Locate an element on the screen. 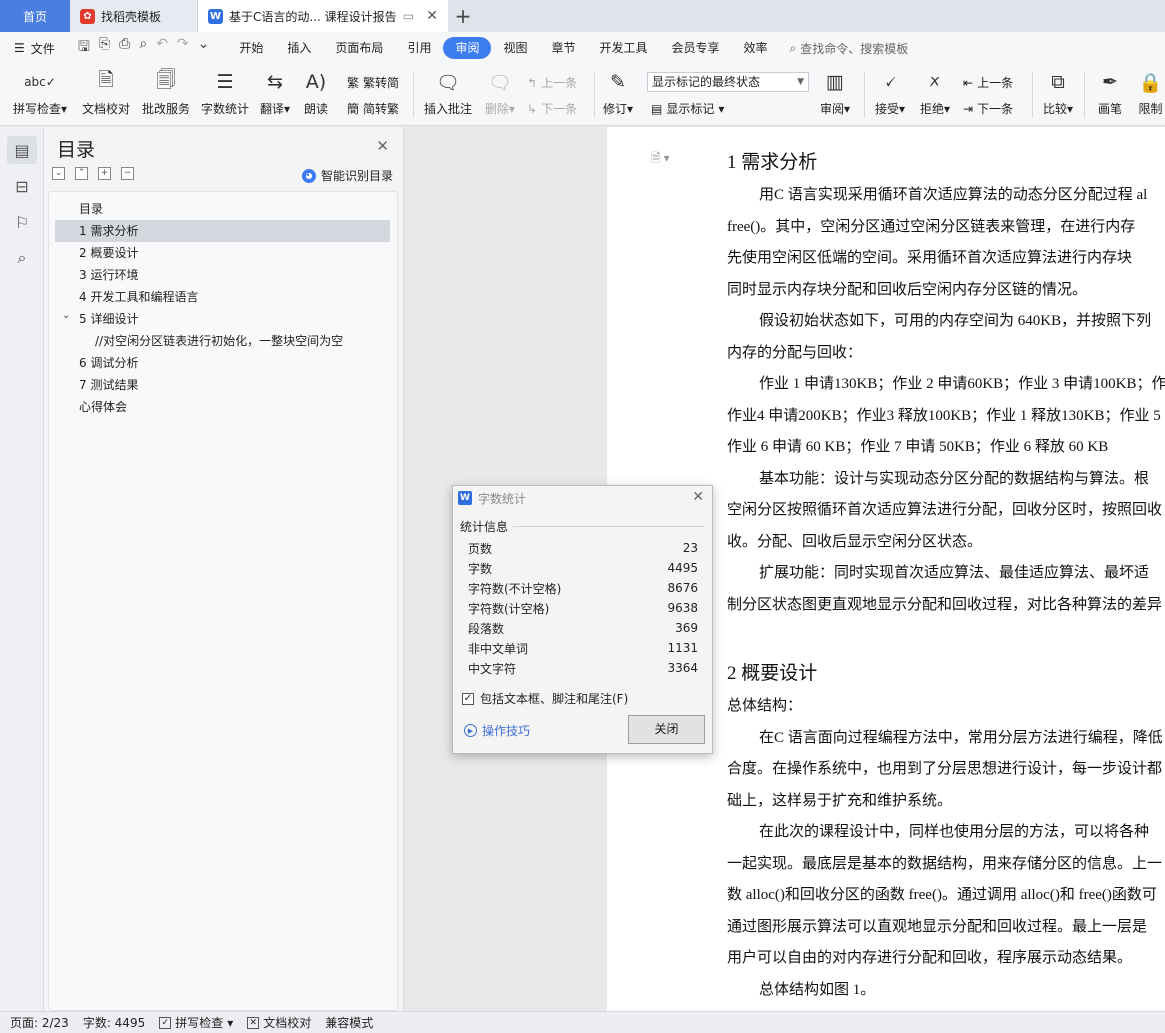  markup-mode-select: 显示标记的最终状态 ▼ is located at coordinates (728, 82).